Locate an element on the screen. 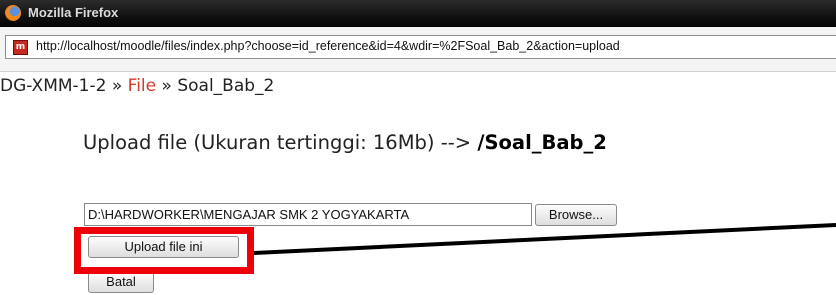 The height and width of the screenshot is (295, 836). upload-heading-text: Upload file (Ukuran tertinggi: 16Mb) --> is located at coordinates (280, 142).